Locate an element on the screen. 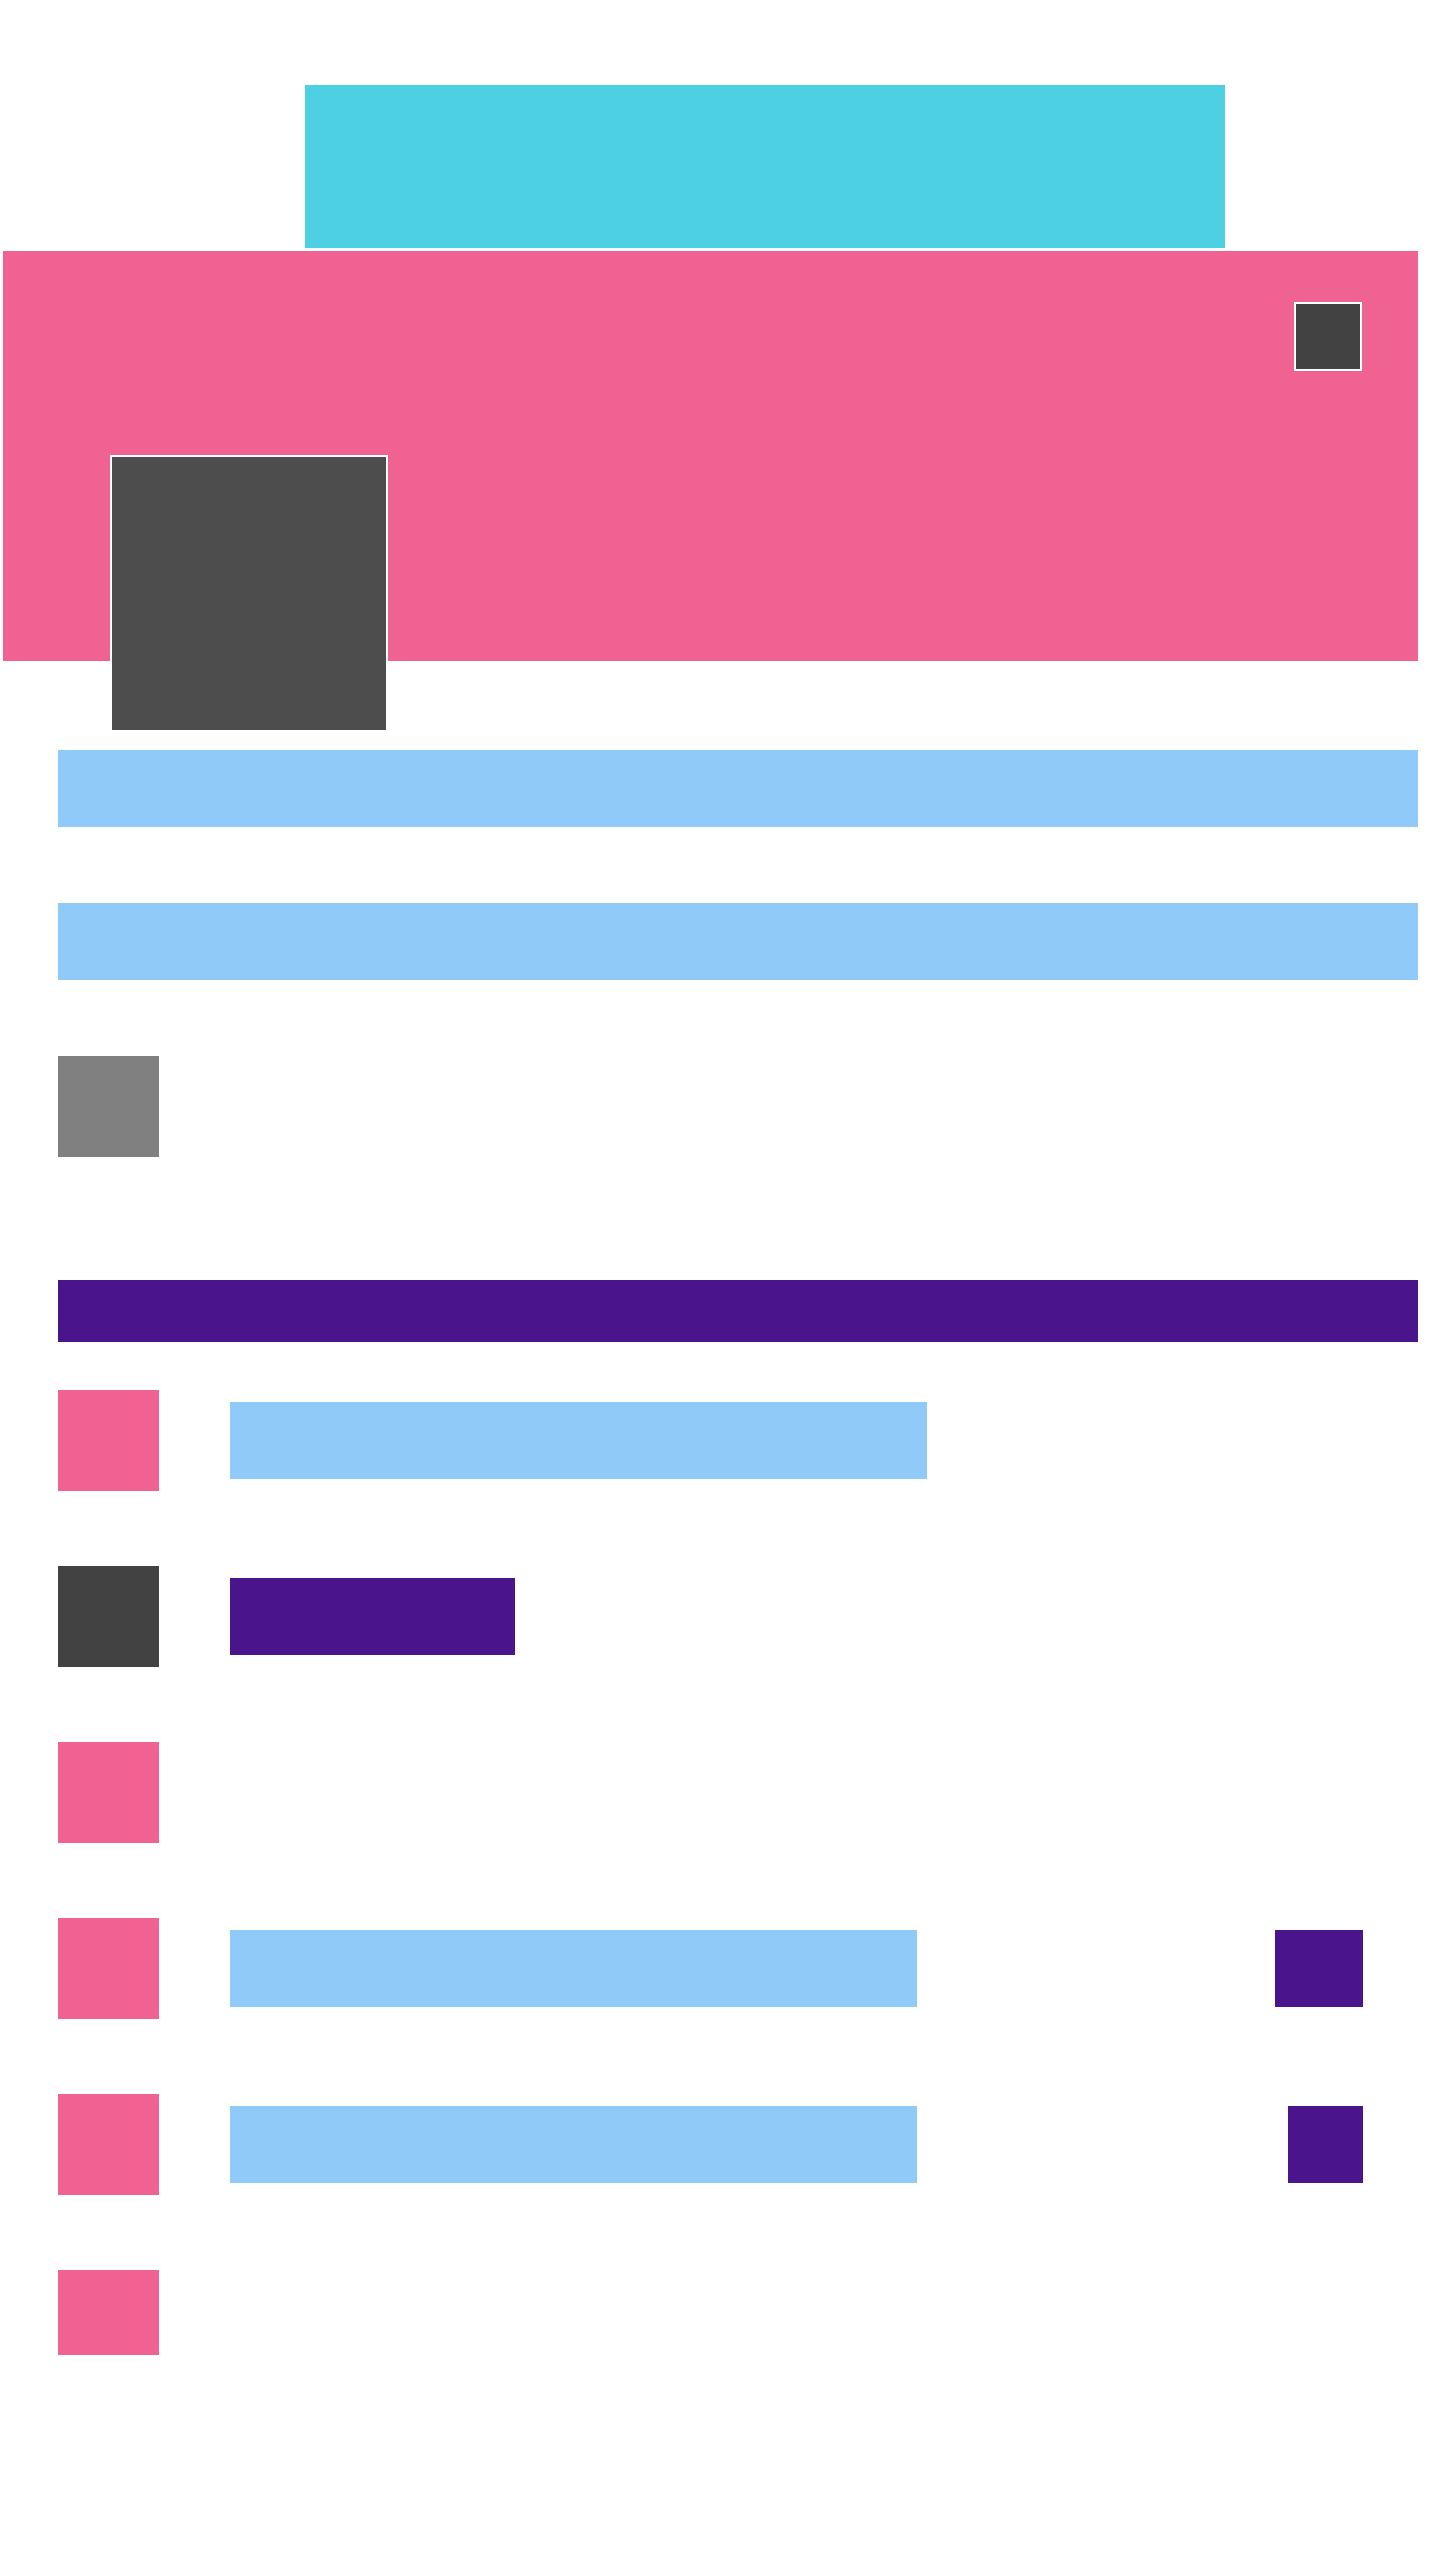  profile-subtitle-field is located at coordinates (738, 941).